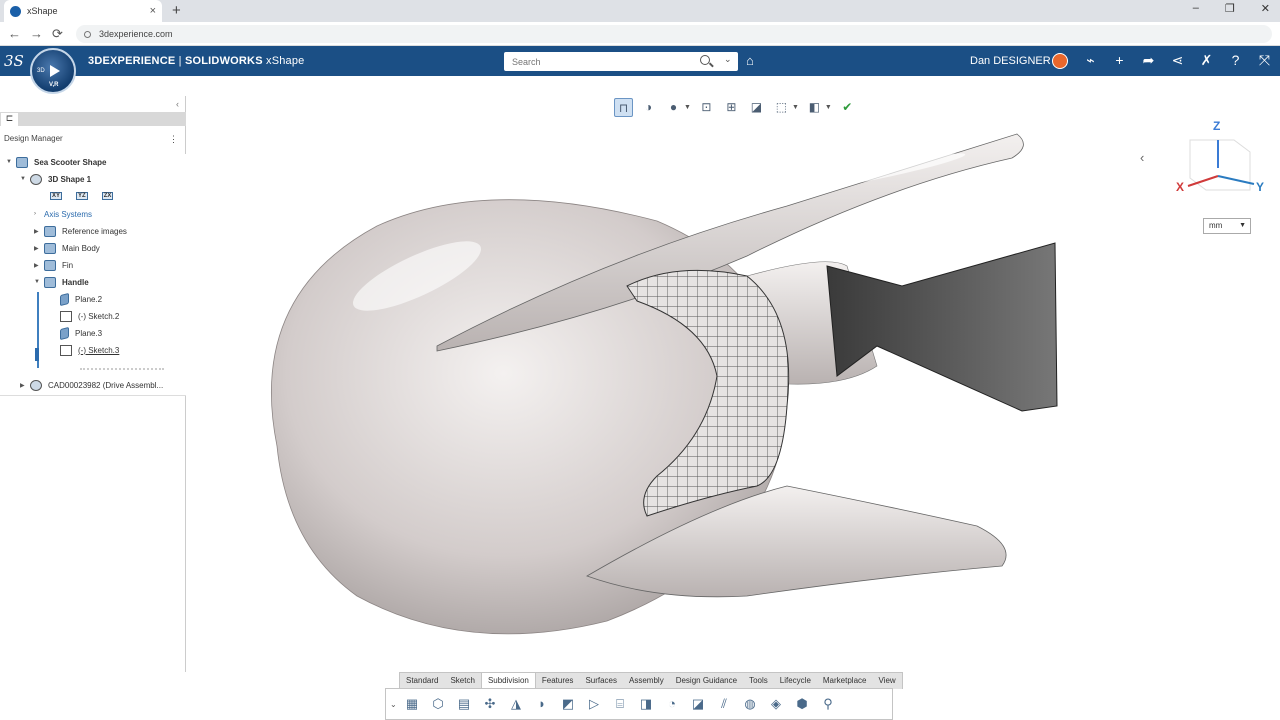 The height and width of the screenshot is (720, 1280). What do you see at coordinates (698, 704) in the screenshot?
I see `delete-face-icon: ◪` at bounding box center [698, 704].